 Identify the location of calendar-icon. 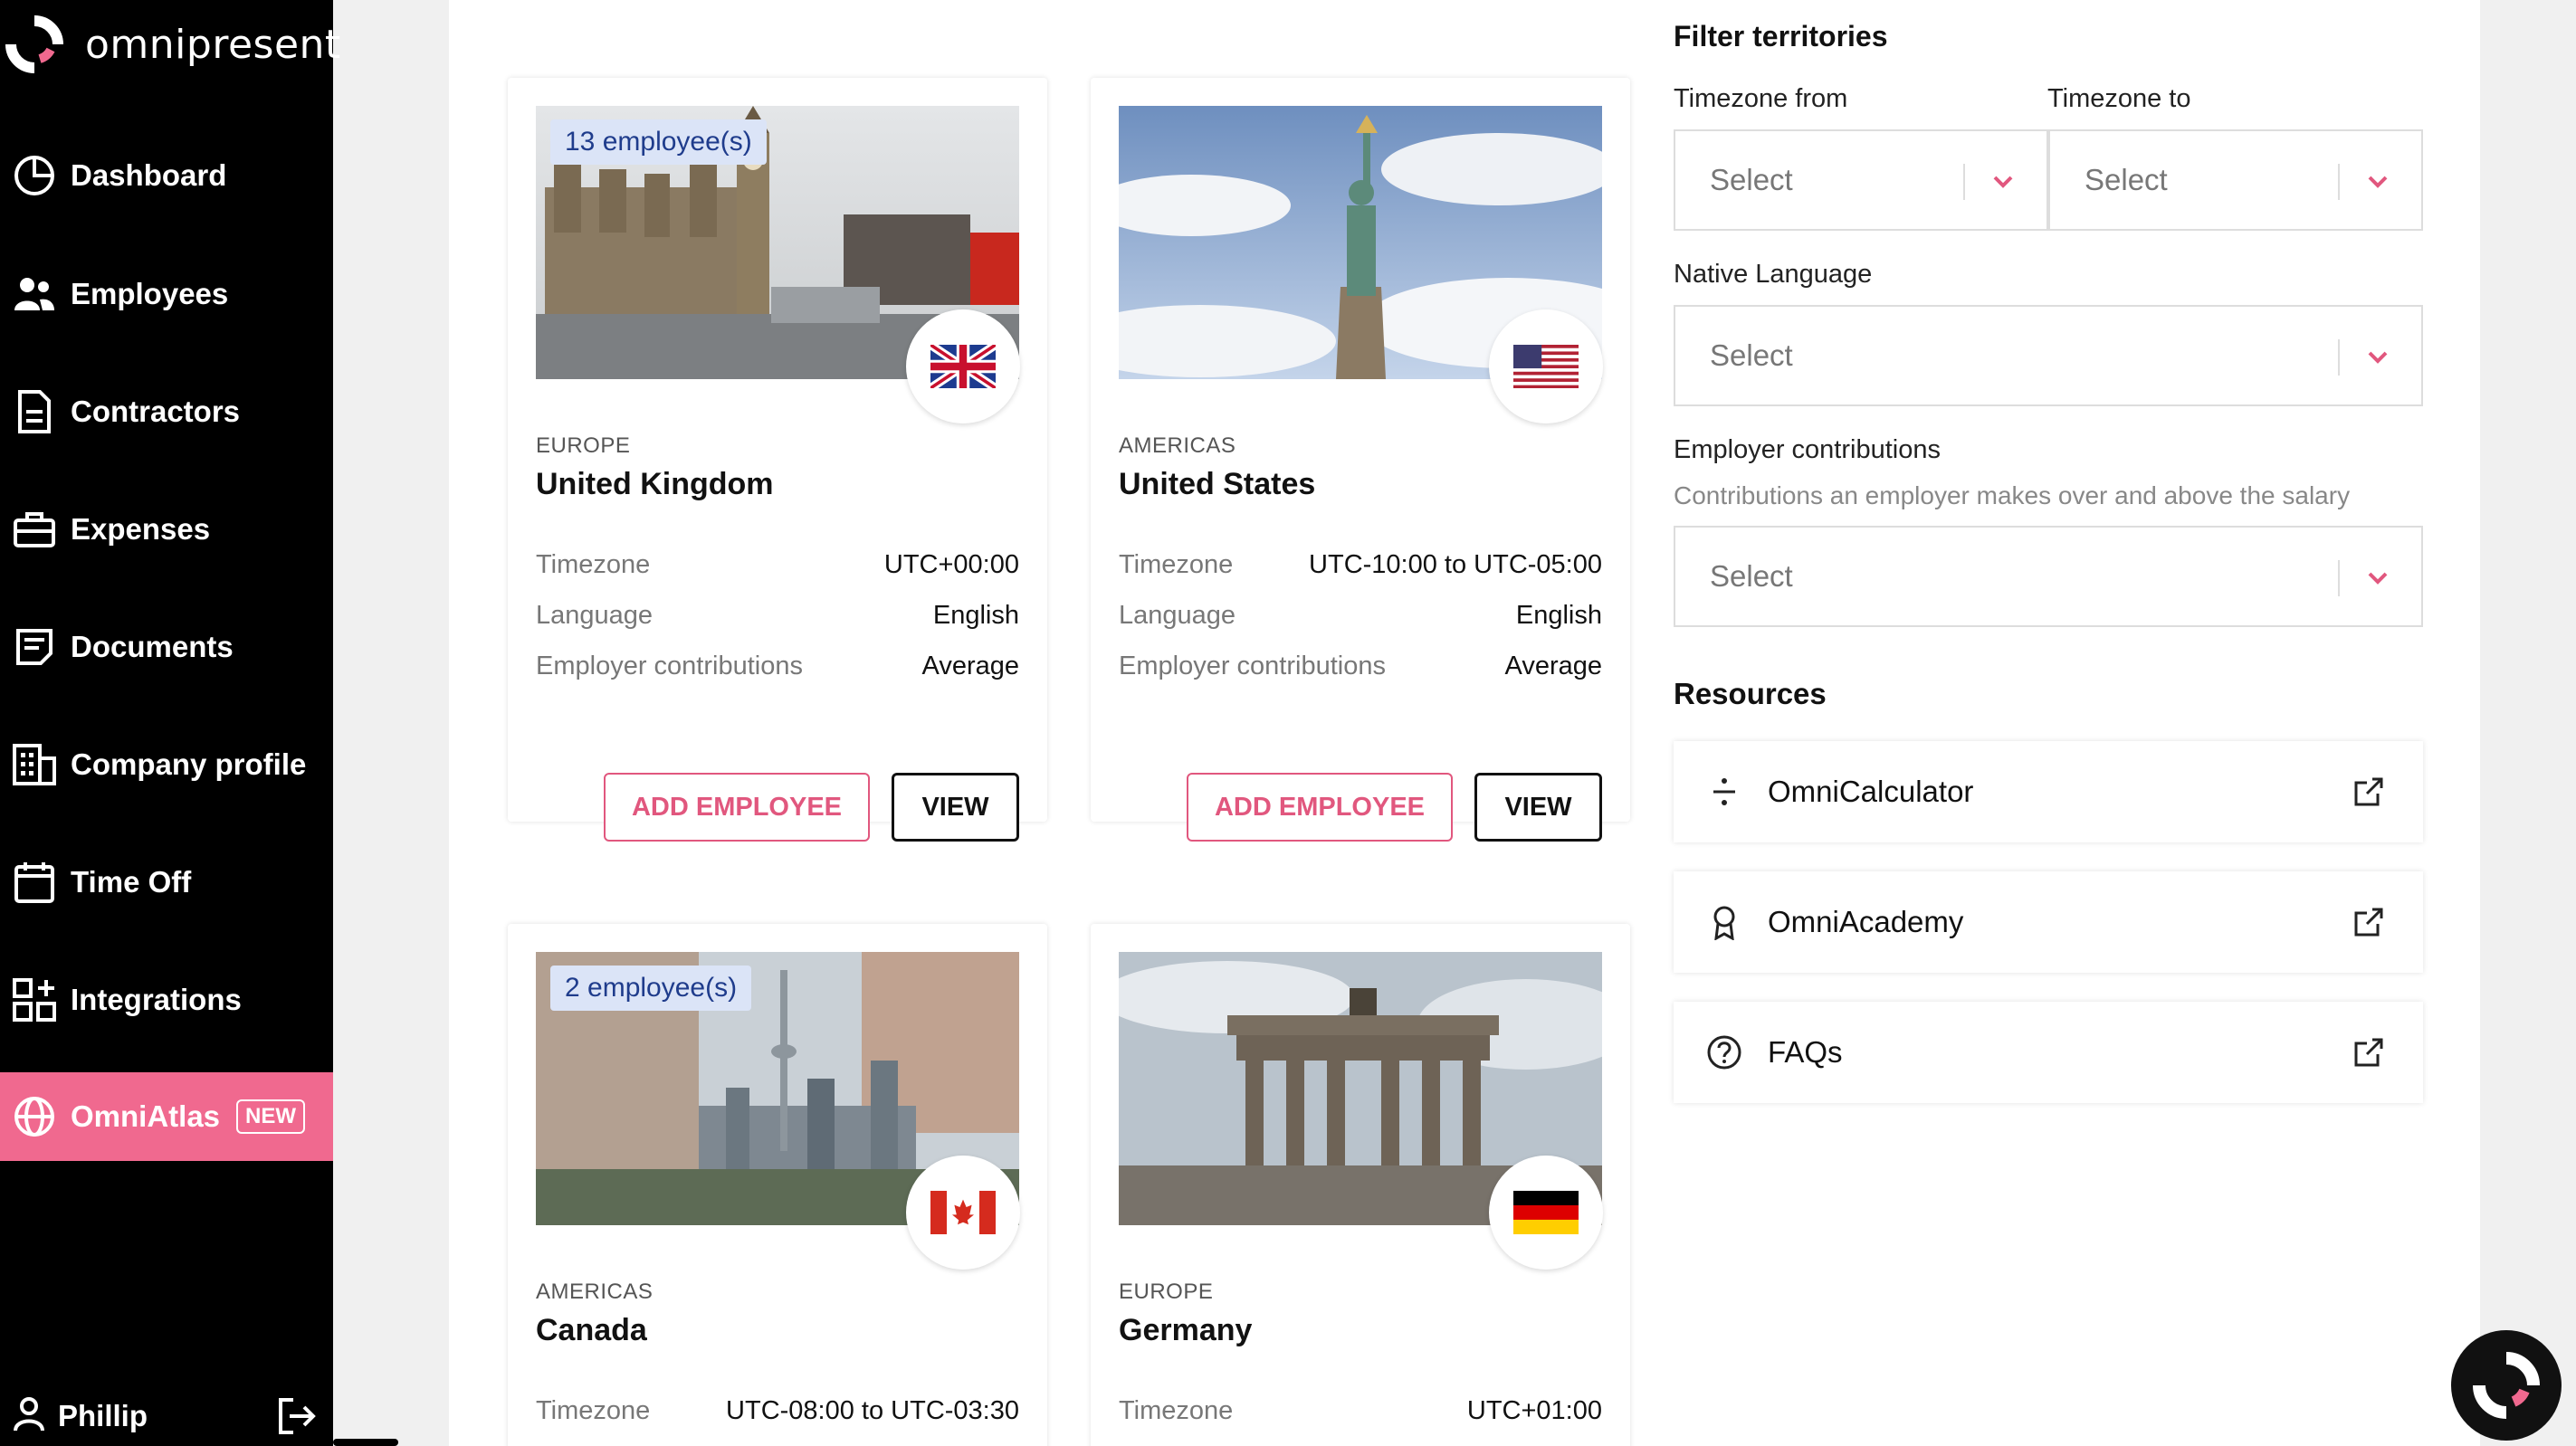
(34, 883).